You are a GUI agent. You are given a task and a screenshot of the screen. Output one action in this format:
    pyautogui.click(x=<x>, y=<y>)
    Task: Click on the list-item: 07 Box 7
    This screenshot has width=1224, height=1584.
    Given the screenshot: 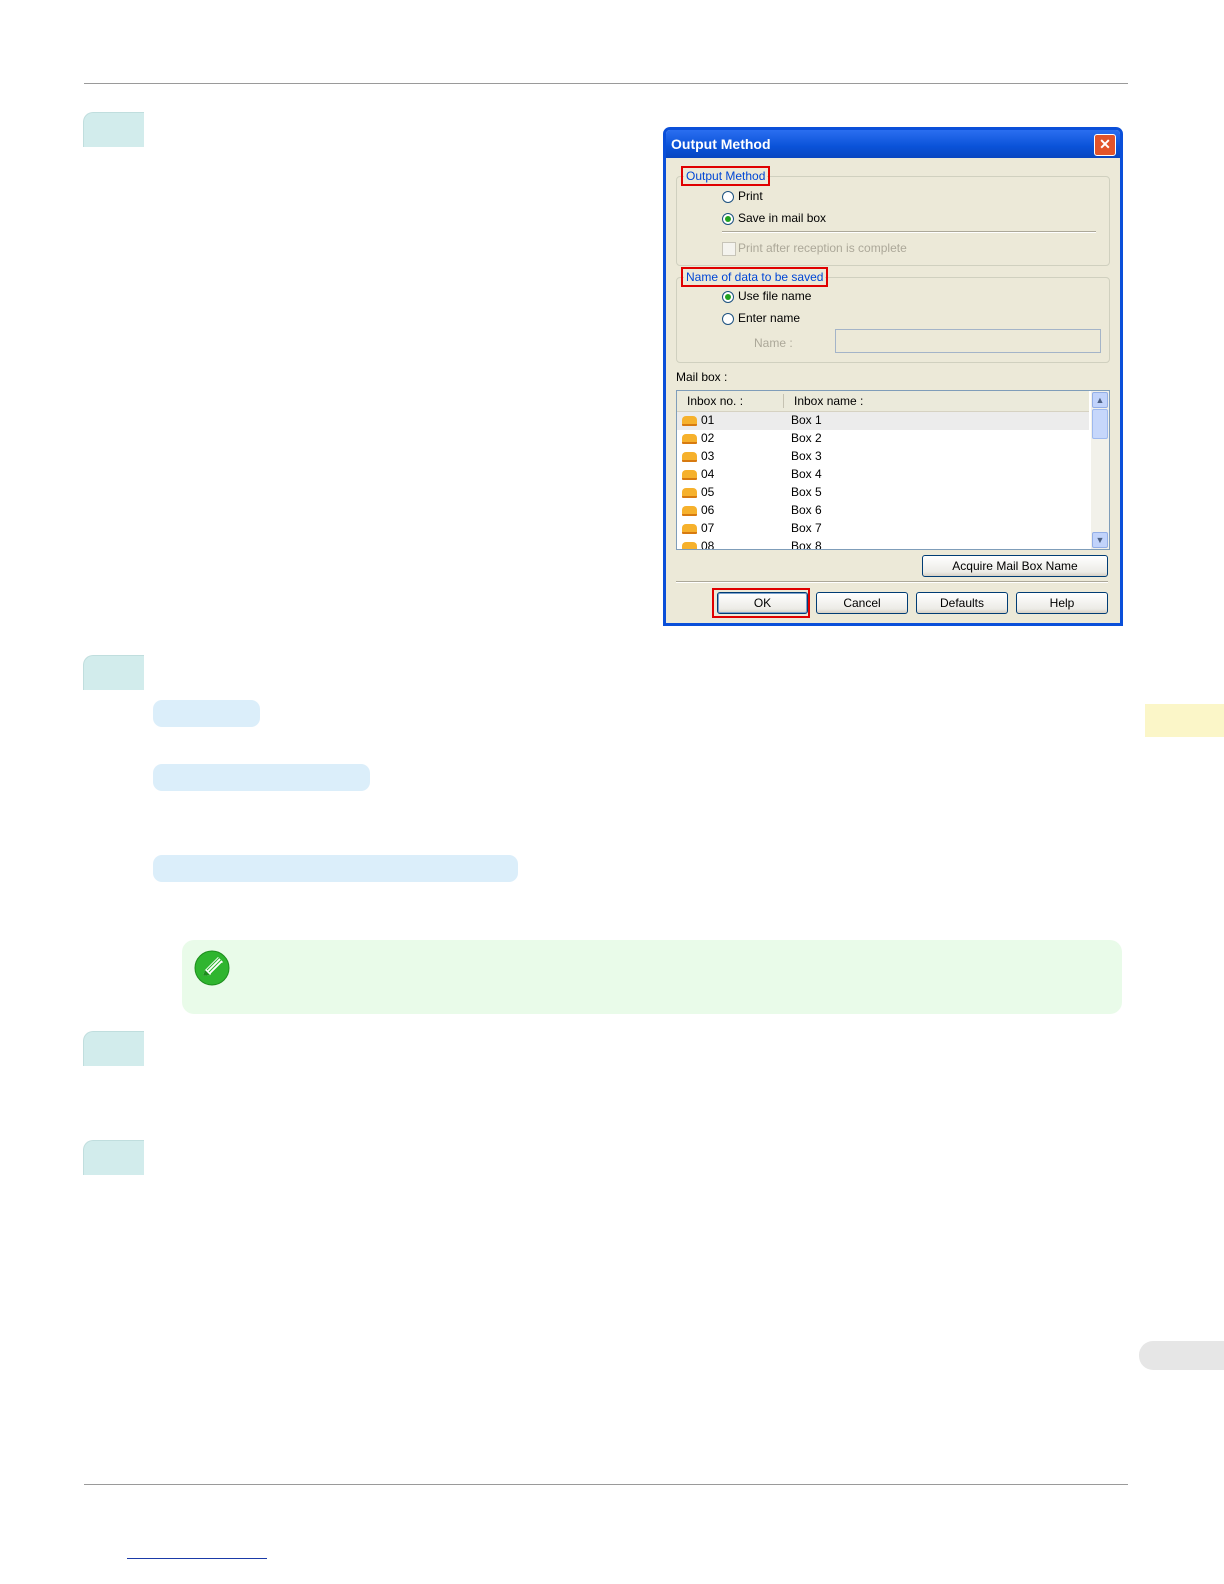 What is the action you would take?
    pyautogui.click(x=883, y=529)
    